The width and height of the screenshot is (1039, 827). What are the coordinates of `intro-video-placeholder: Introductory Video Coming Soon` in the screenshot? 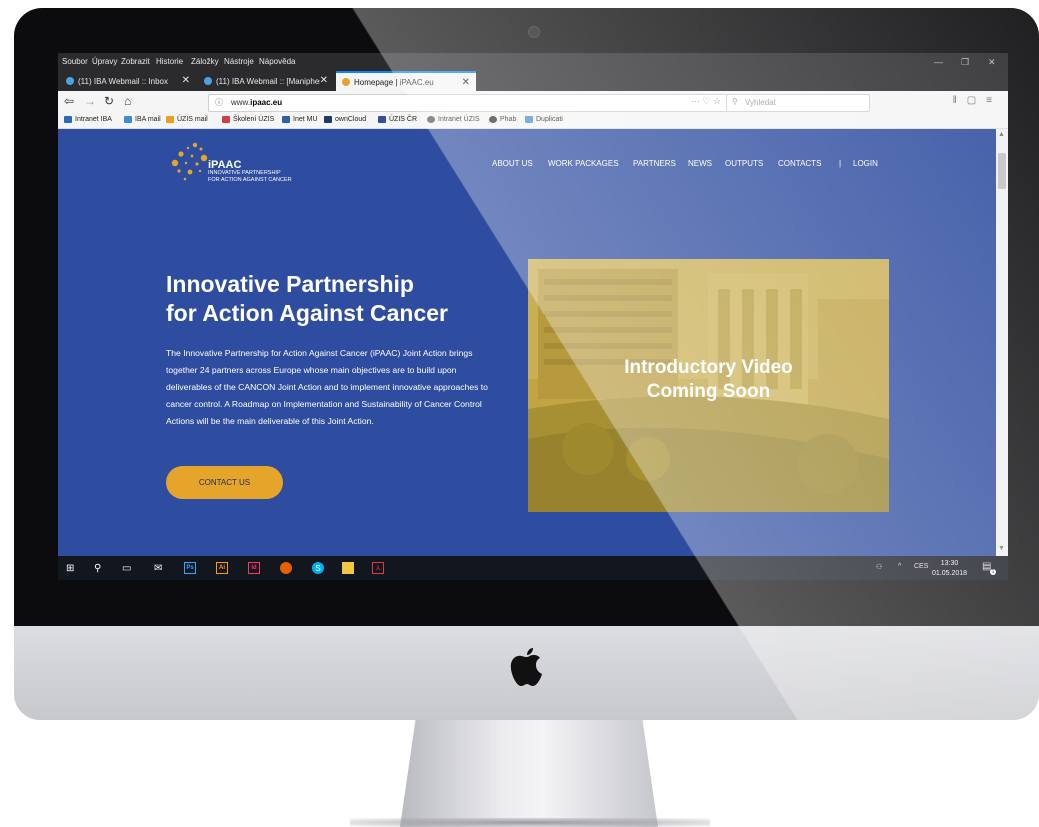 It's located at (708, 385).